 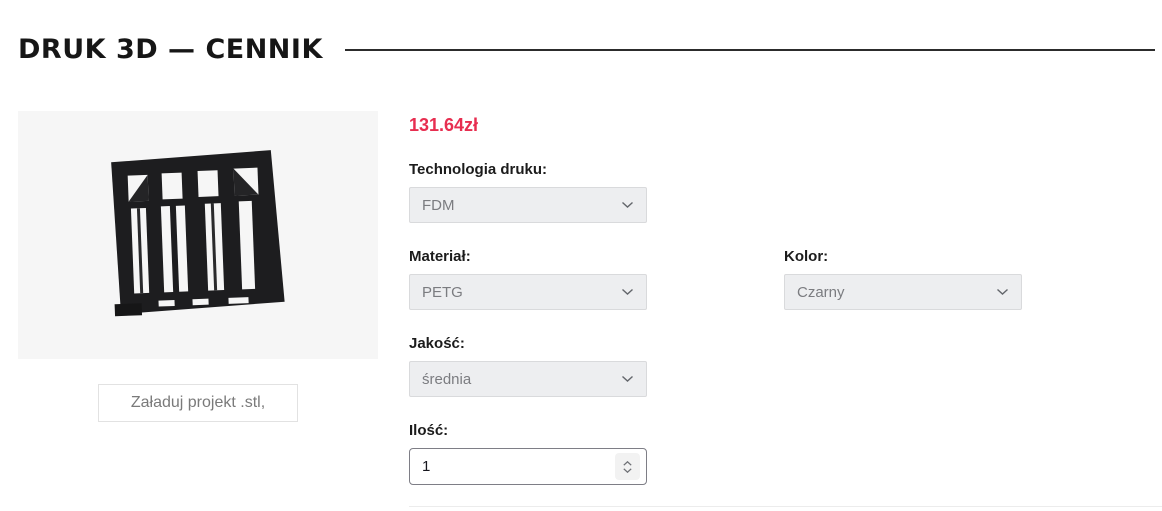 What do you see at coordinates (785, 192) in the screenshot?
I see `technology-group: Technologia druku: FDM` at bounding box center [785, 192].